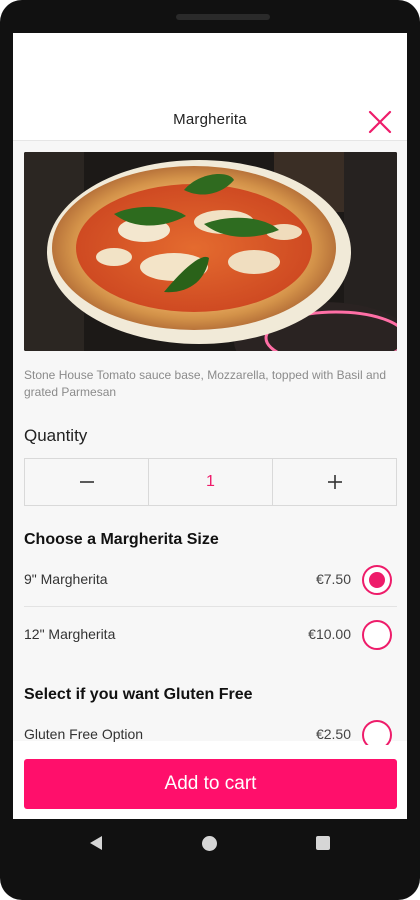 This screenshot has height=900, width=420. I want to click on close-icon, so click(380, 122).